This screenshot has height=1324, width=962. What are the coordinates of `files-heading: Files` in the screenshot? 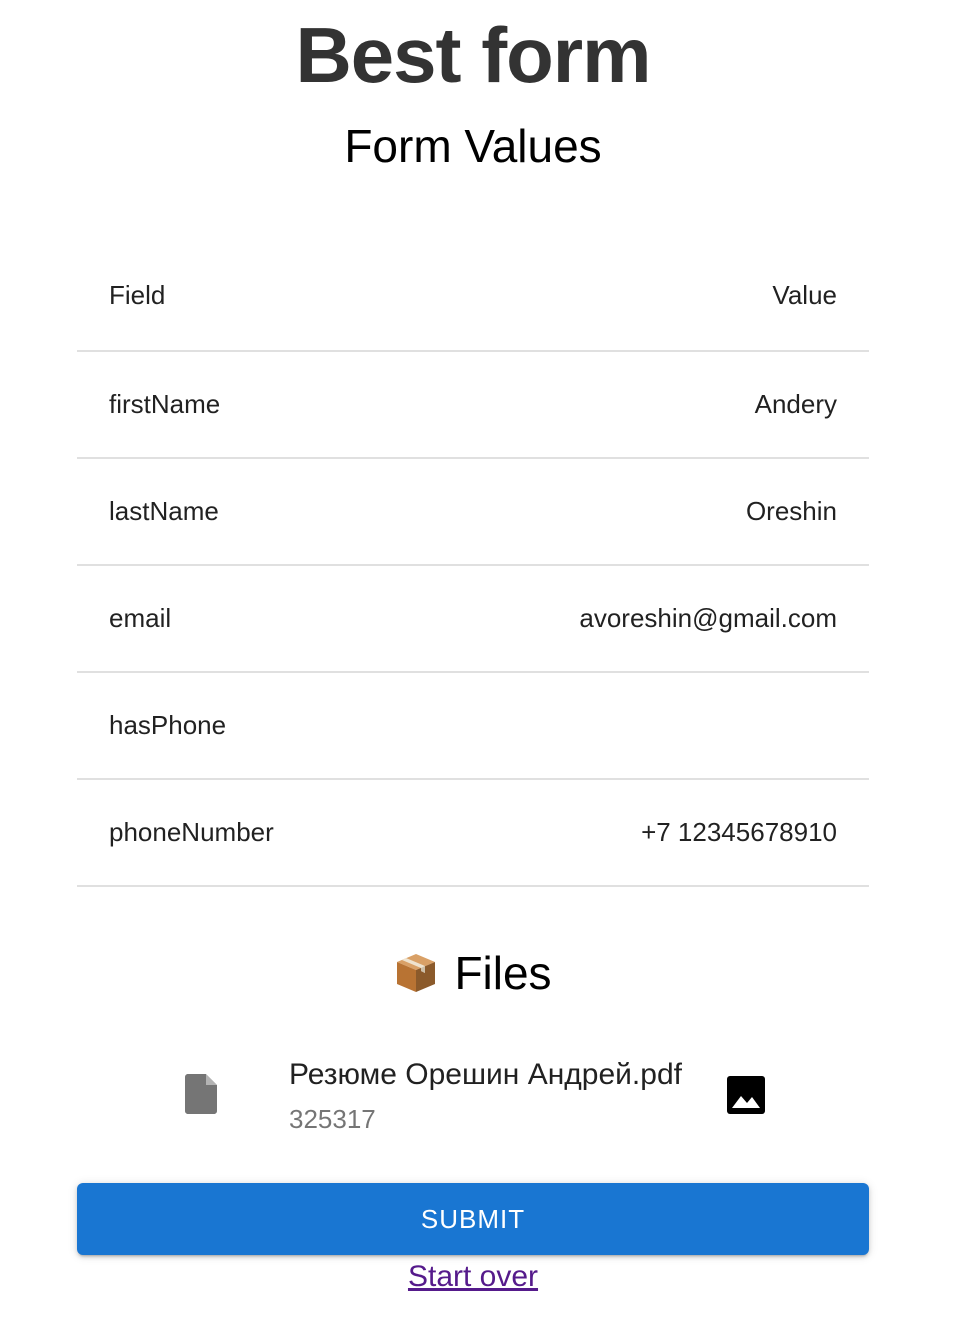 It's located at (473, 973).